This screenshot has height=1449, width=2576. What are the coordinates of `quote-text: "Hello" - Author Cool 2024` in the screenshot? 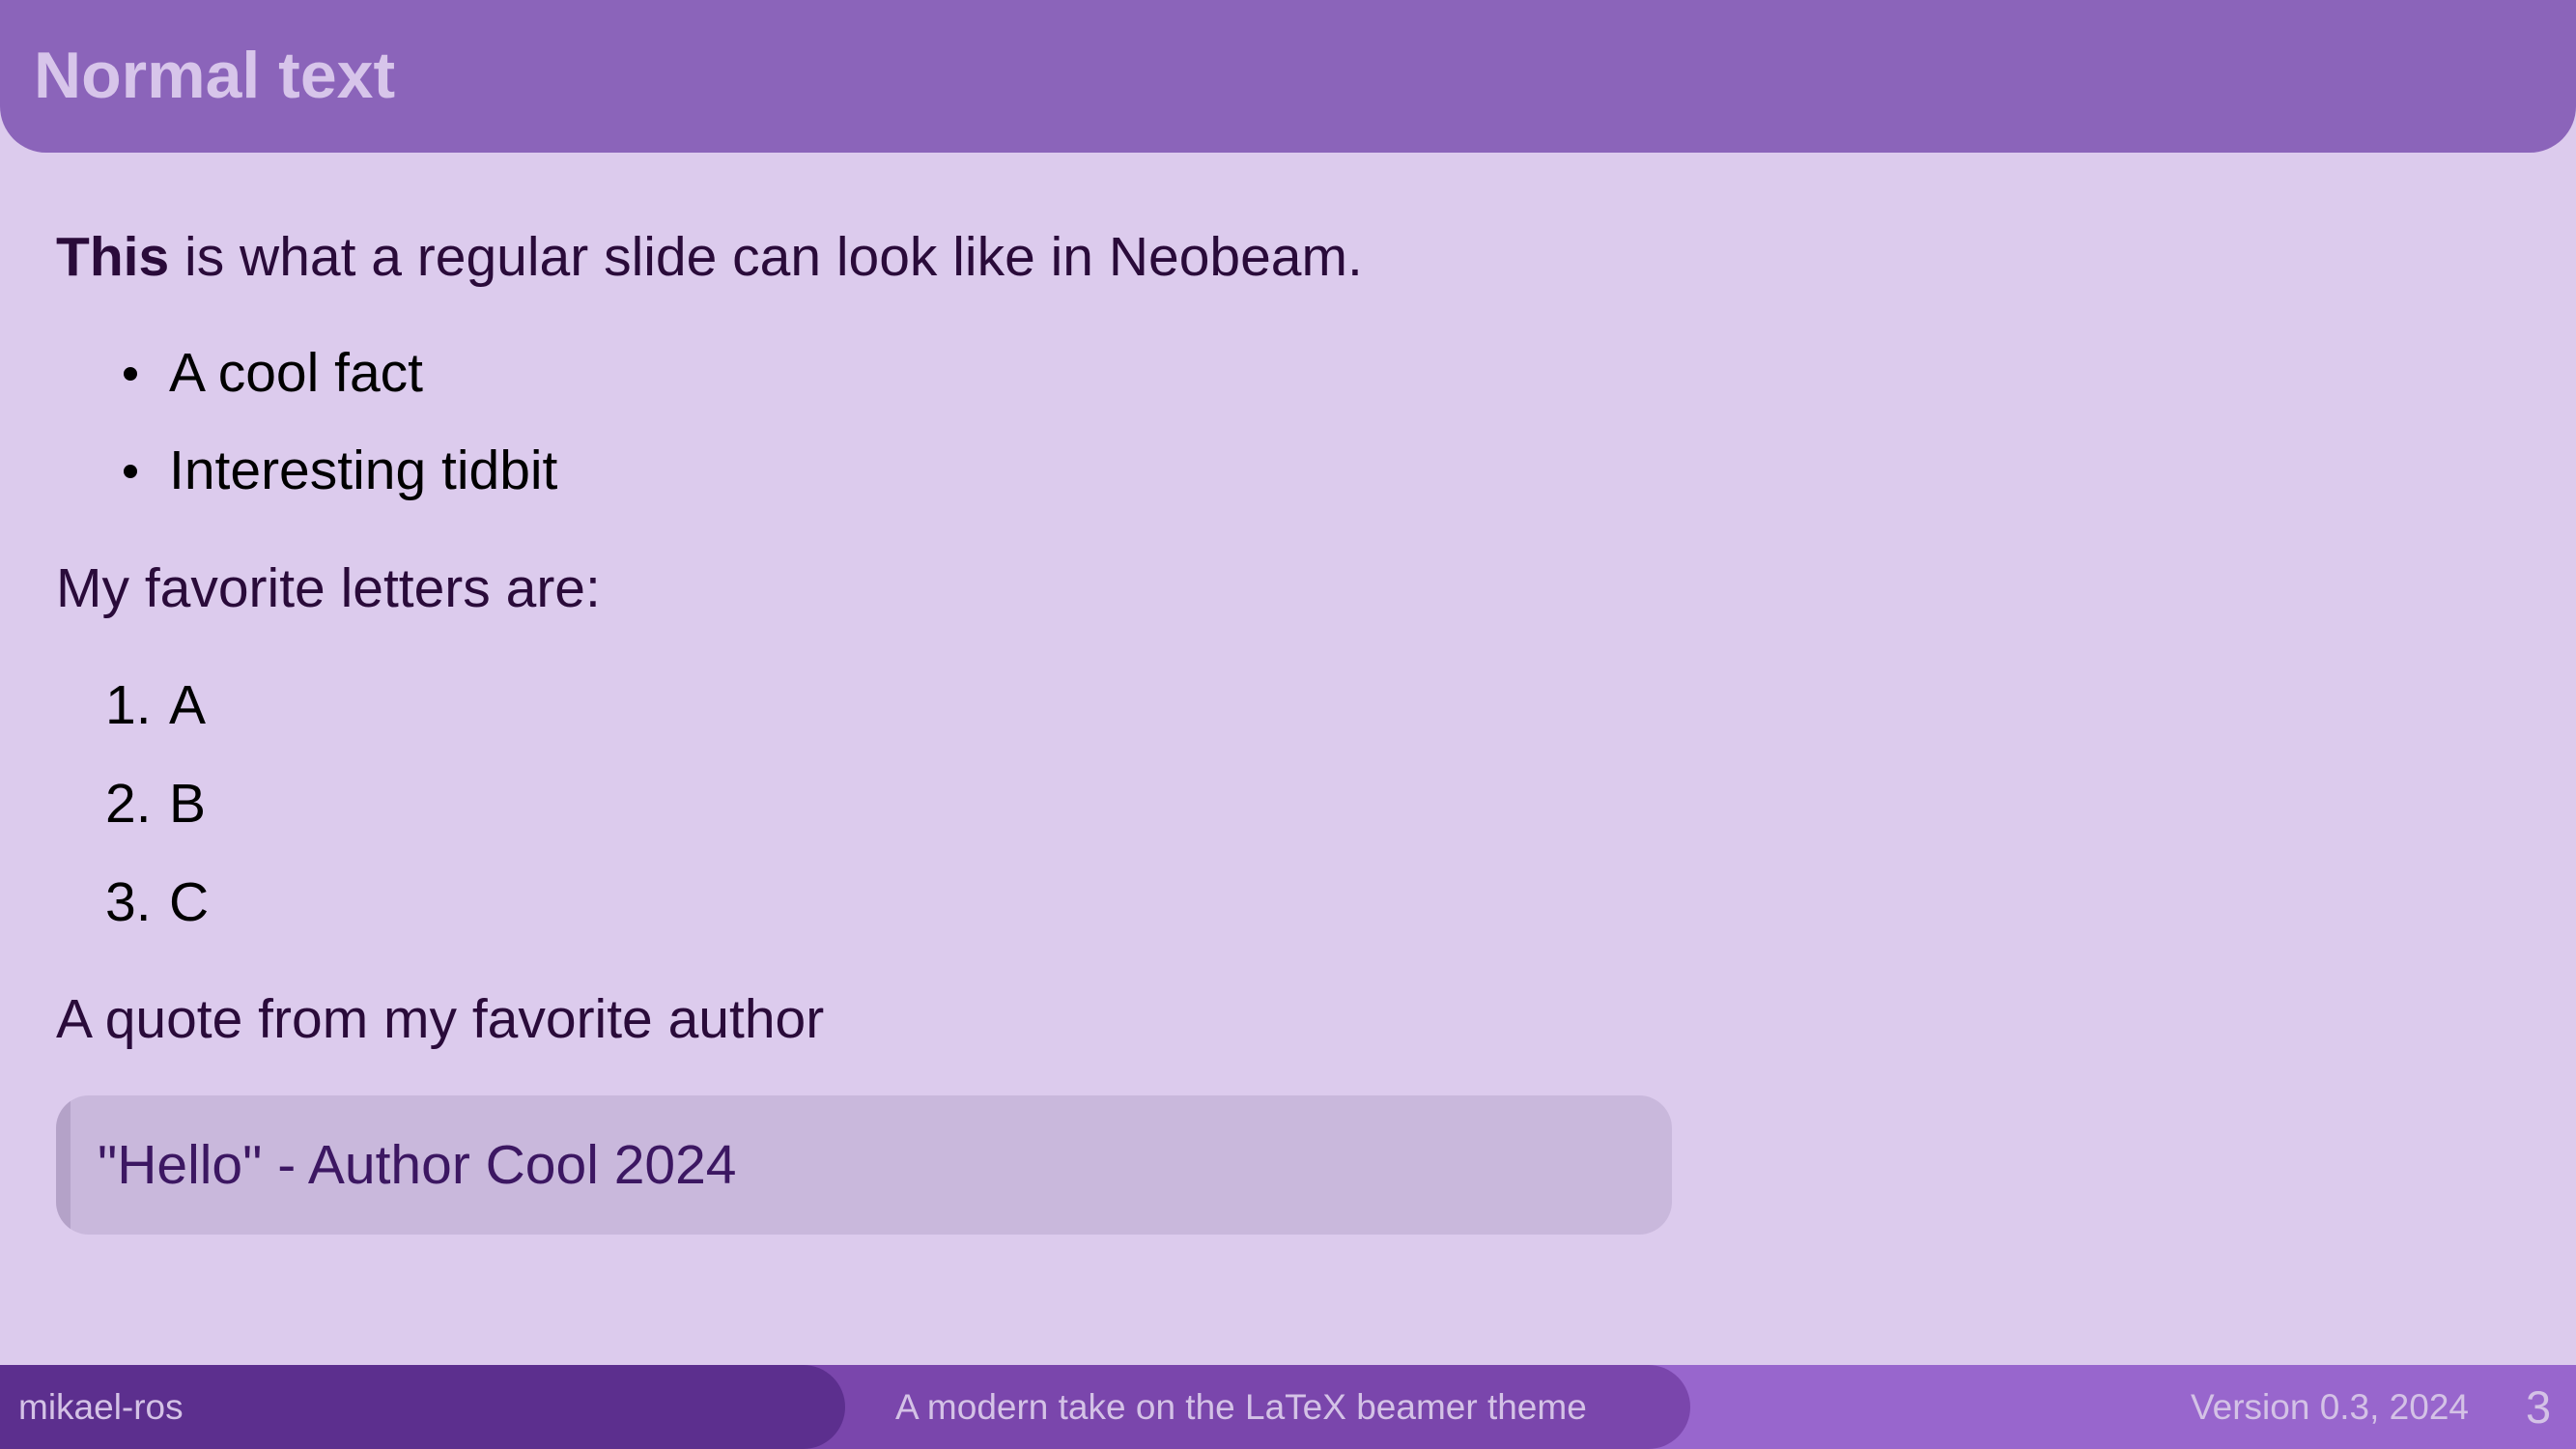 It's located at (417, 1165).